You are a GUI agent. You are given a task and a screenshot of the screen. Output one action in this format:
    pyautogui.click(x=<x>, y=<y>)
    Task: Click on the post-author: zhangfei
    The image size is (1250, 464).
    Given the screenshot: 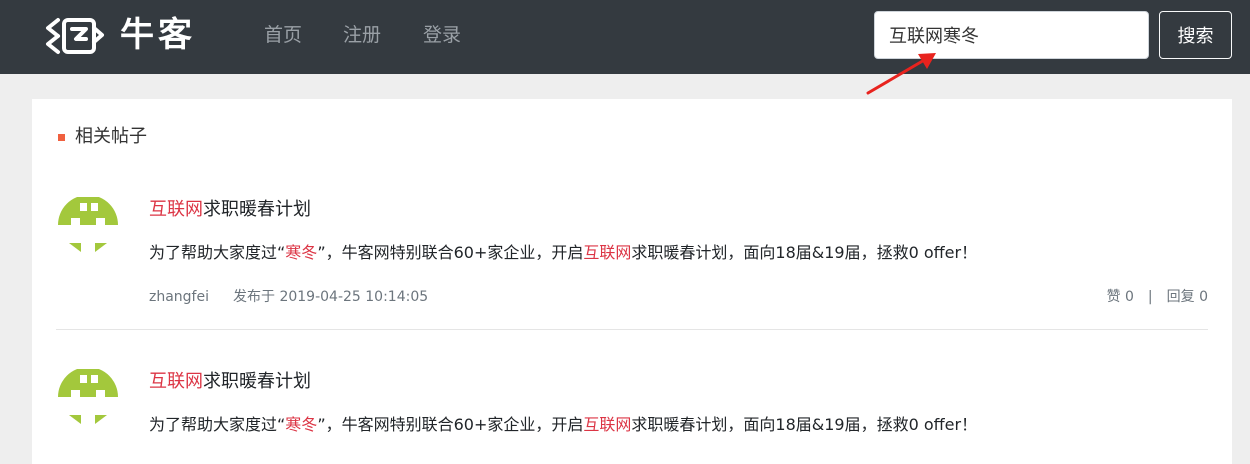 What is the action you would take?
    pyautogui.click(x=179, y=297)
    